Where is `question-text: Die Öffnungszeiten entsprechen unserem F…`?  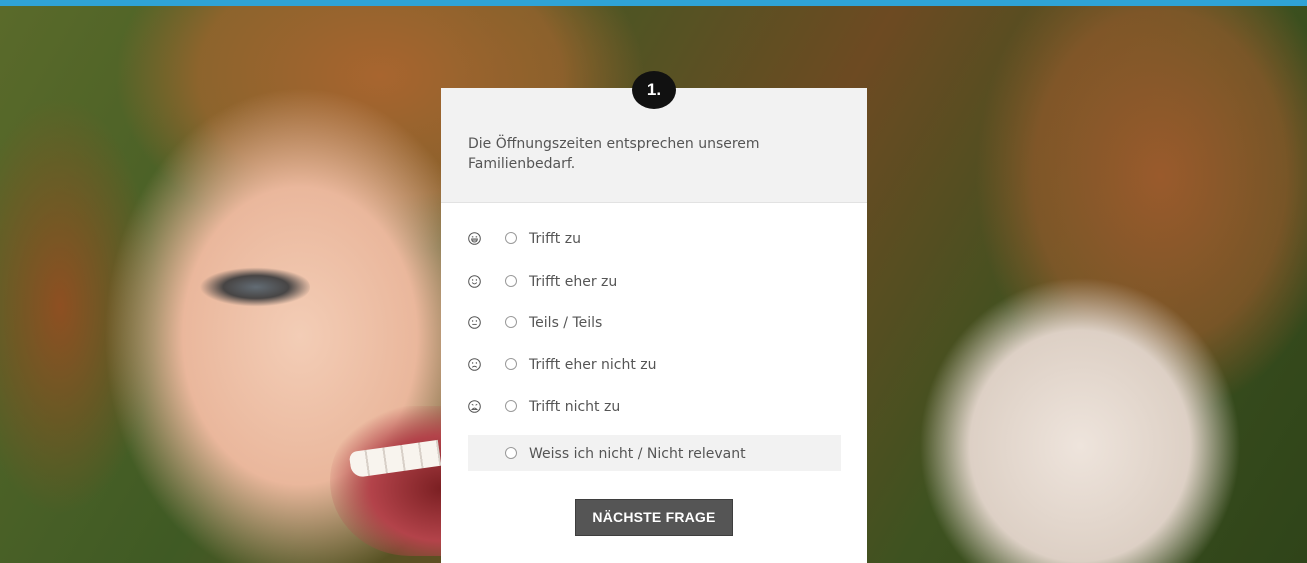
question-text: Die Öffnungszeiten entsprechen unserem F… is located at coordinates (614, 154).